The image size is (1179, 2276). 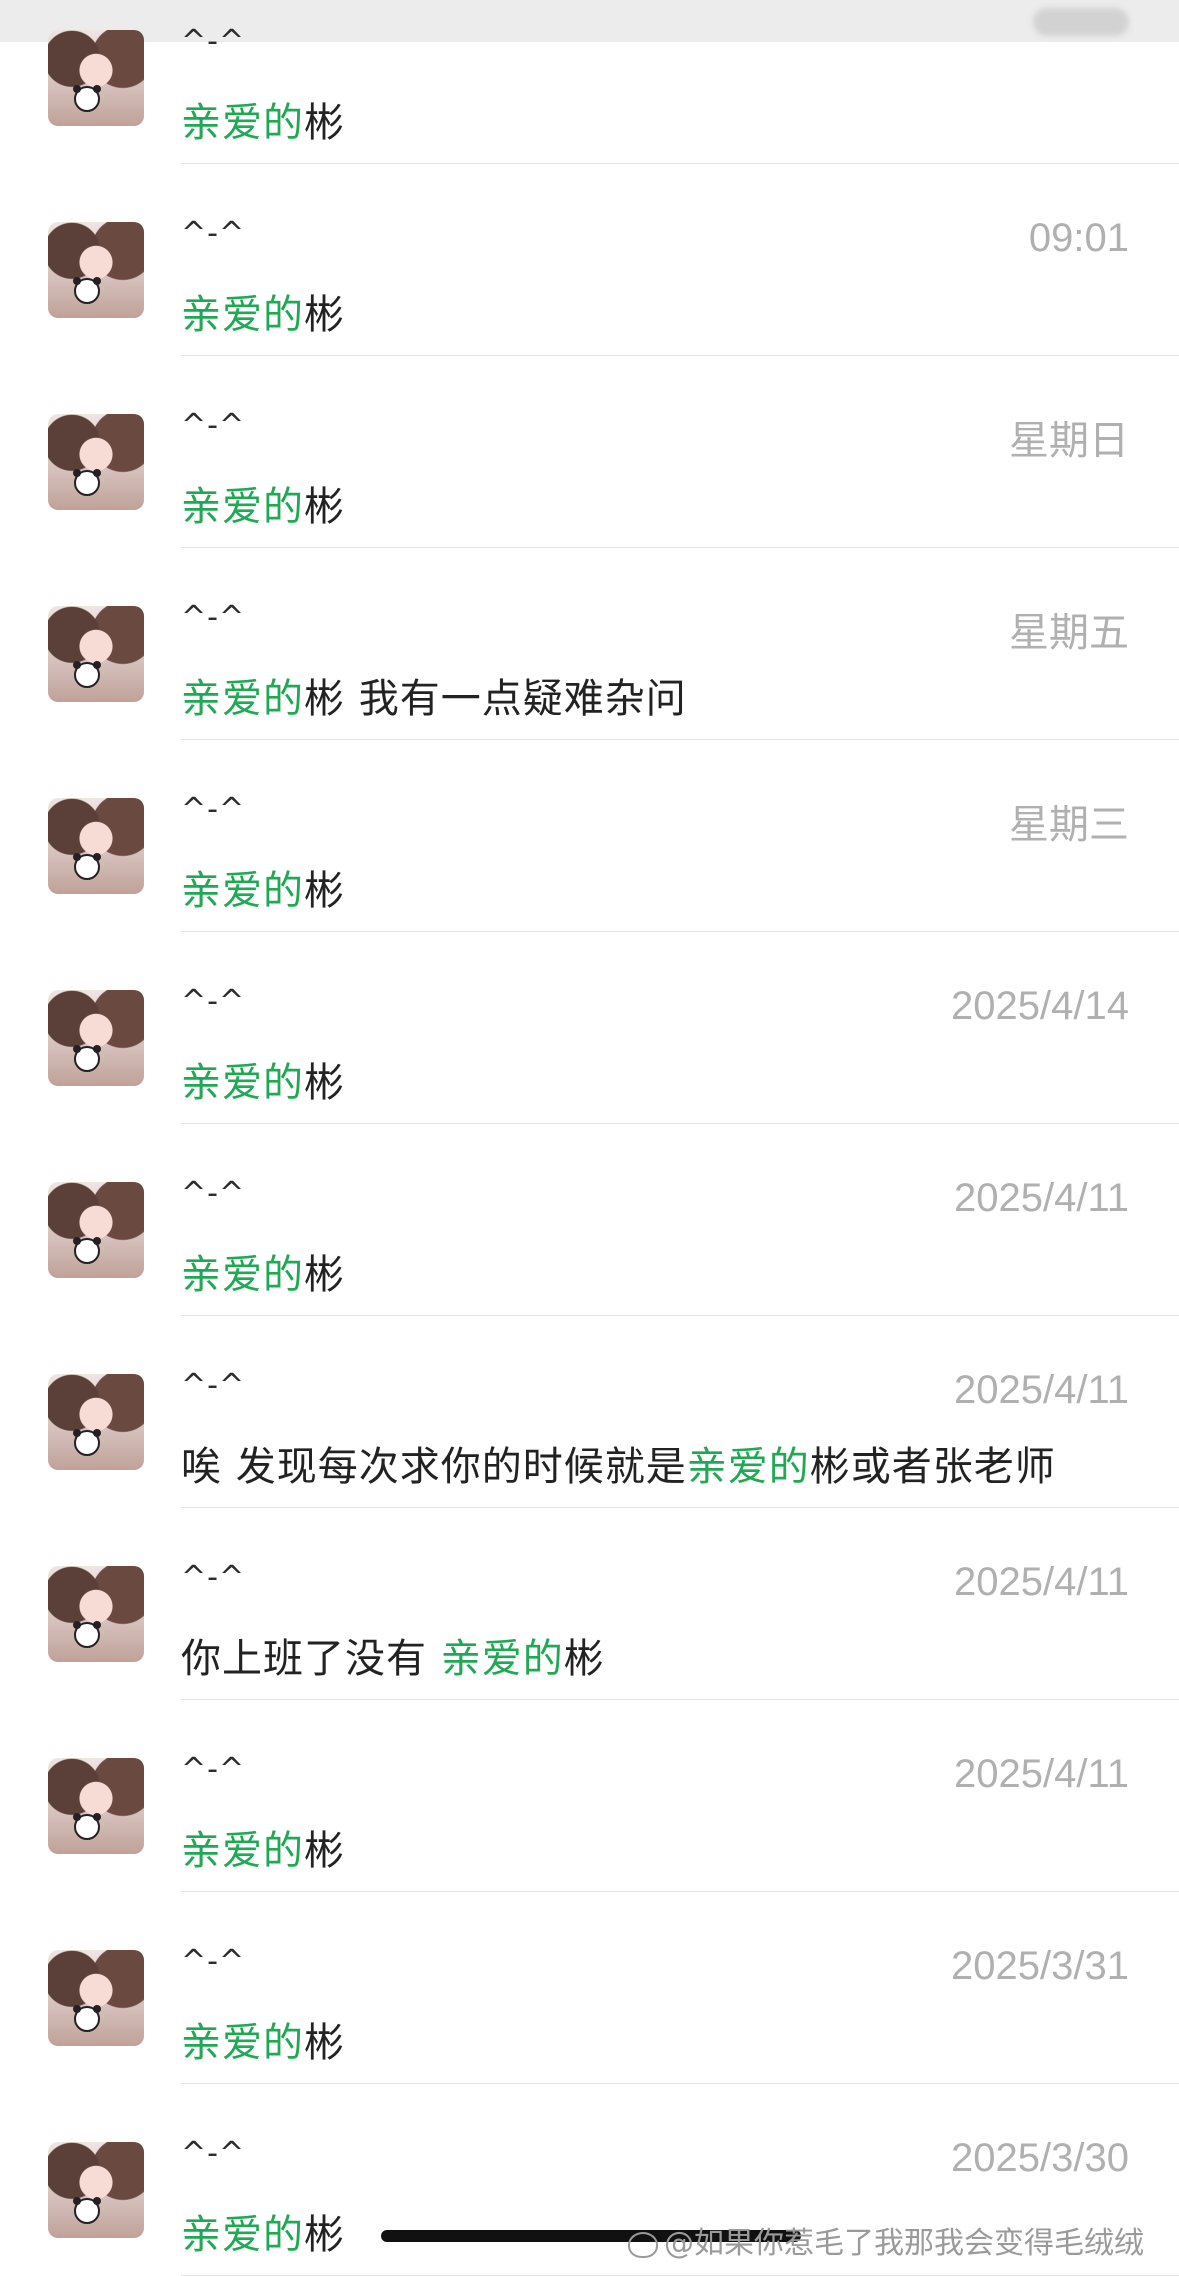 I want to click on message-text: 彬或者张老师, so click(x=932, y=1467).